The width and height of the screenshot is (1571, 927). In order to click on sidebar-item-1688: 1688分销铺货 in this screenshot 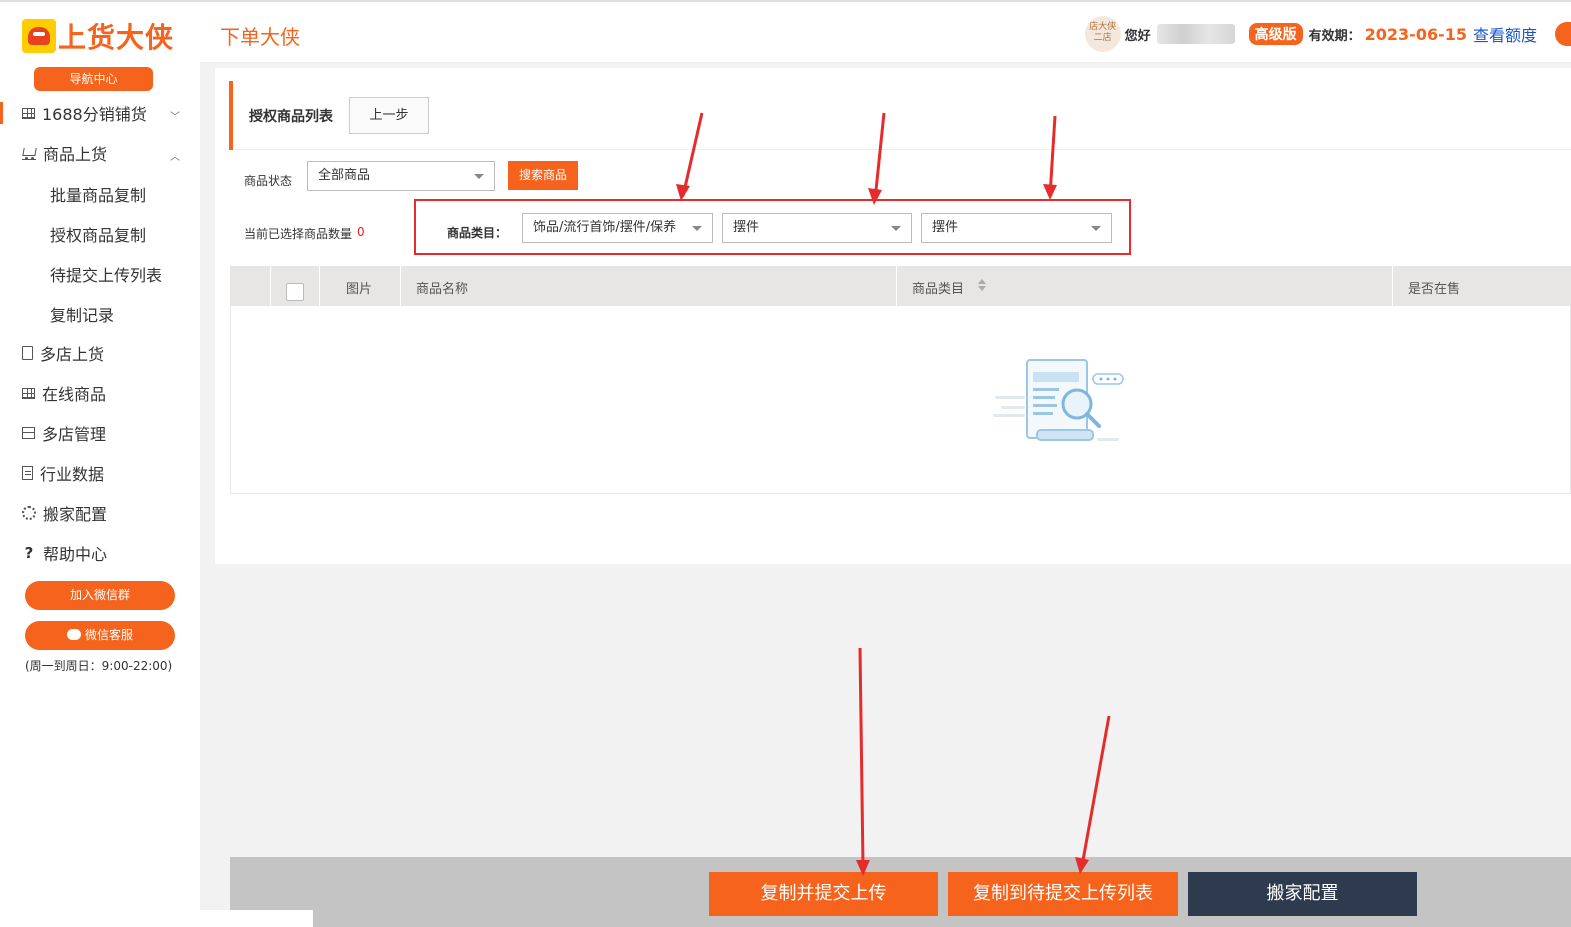, I will do `click(84, 113)`.